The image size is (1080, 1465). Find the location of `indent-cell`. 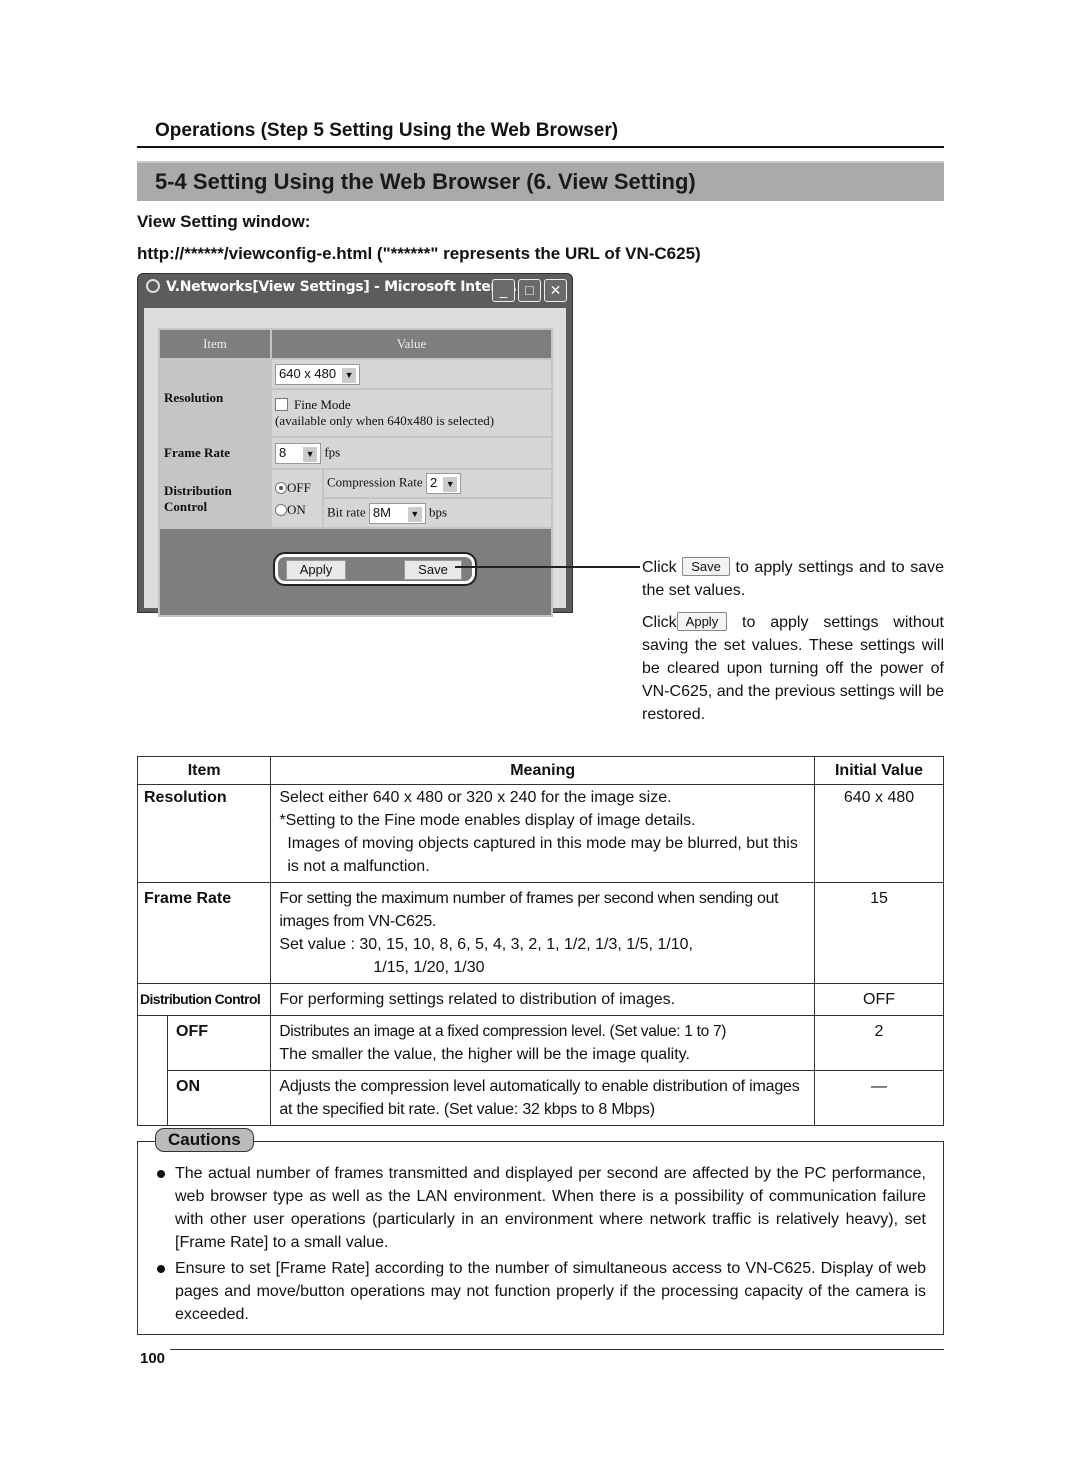

indent-cell is located at coordinates (152, 1070).